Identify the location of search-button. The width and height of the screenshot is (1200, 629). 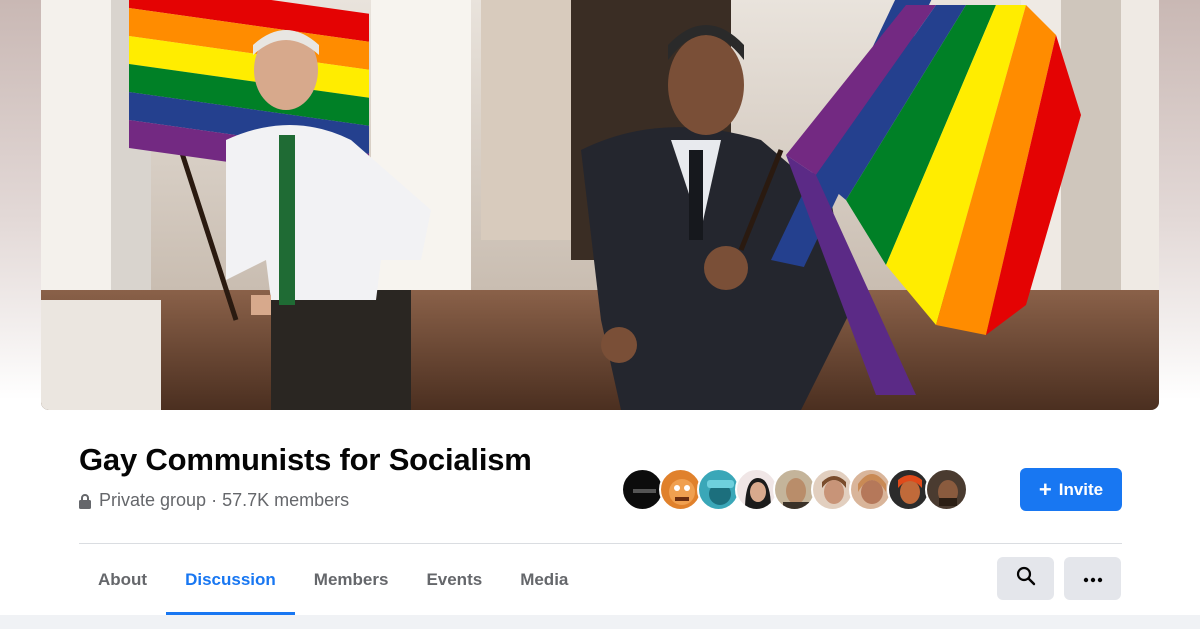
(1025, 578).